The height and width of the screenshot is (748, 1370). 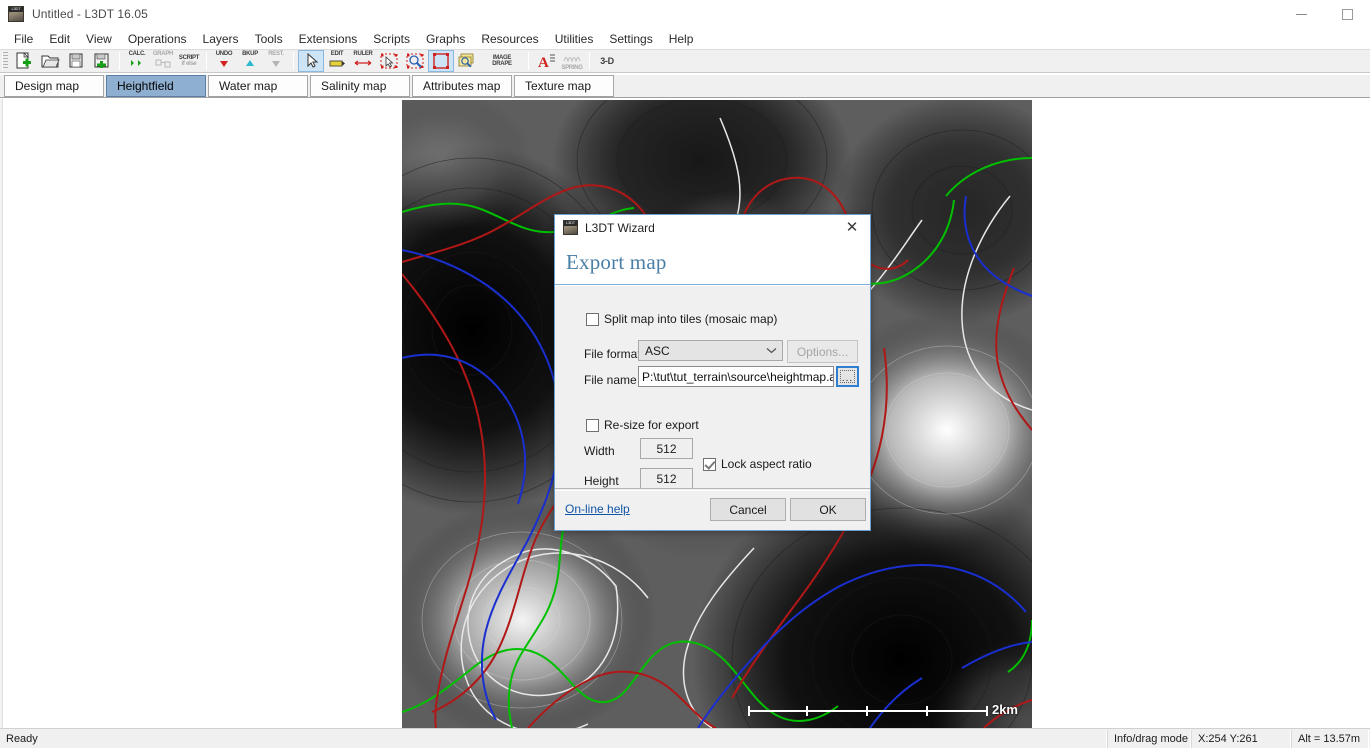 I want to click on menu-scripts: Scripts, so click(x=391, y=39).